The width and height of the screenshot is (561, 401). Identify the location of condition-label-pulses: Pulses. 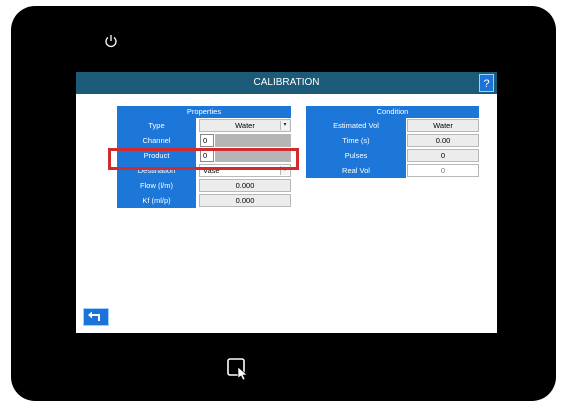
(356, 155).